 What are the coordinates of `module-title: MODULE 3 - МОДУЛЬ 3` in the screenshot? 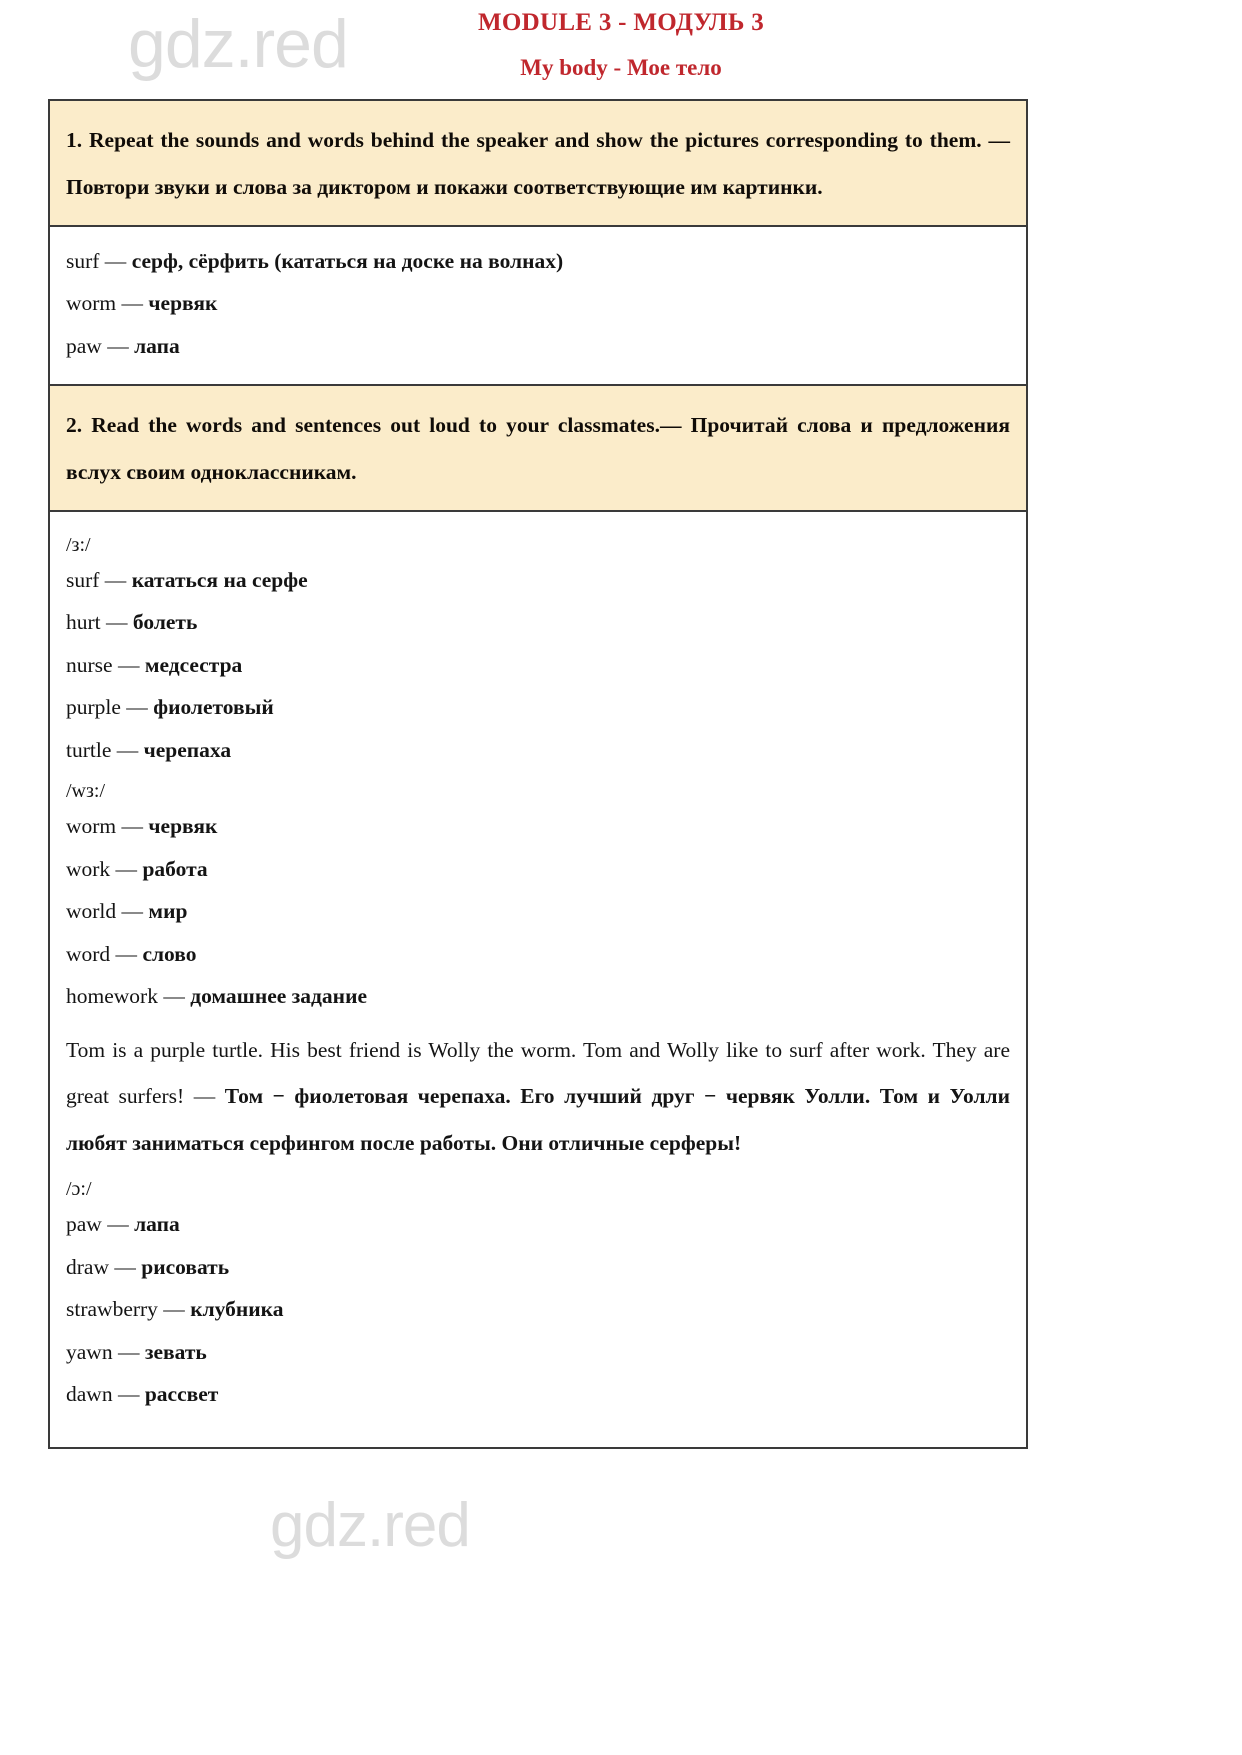 It's located at (621, 22).